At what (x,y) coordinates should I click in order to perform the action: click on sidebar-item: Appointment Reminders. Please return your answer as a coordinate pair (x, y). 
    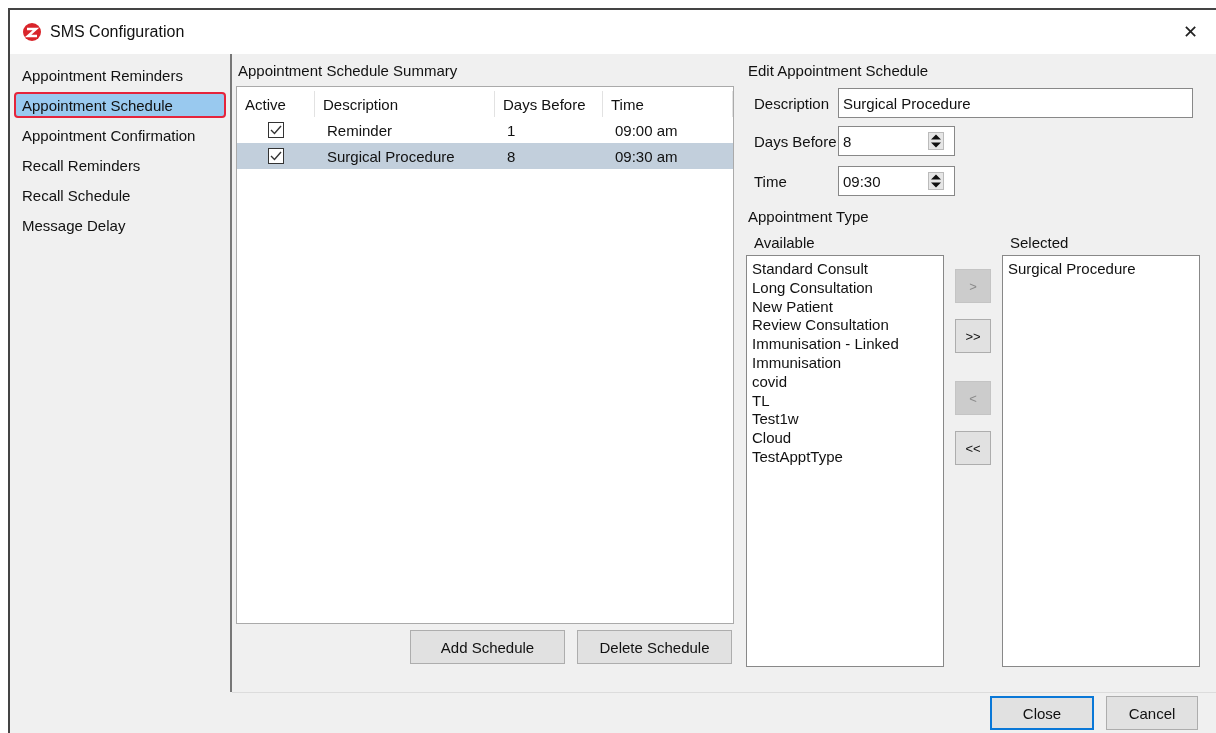
    Looking at the image, I should click on (120, 75).